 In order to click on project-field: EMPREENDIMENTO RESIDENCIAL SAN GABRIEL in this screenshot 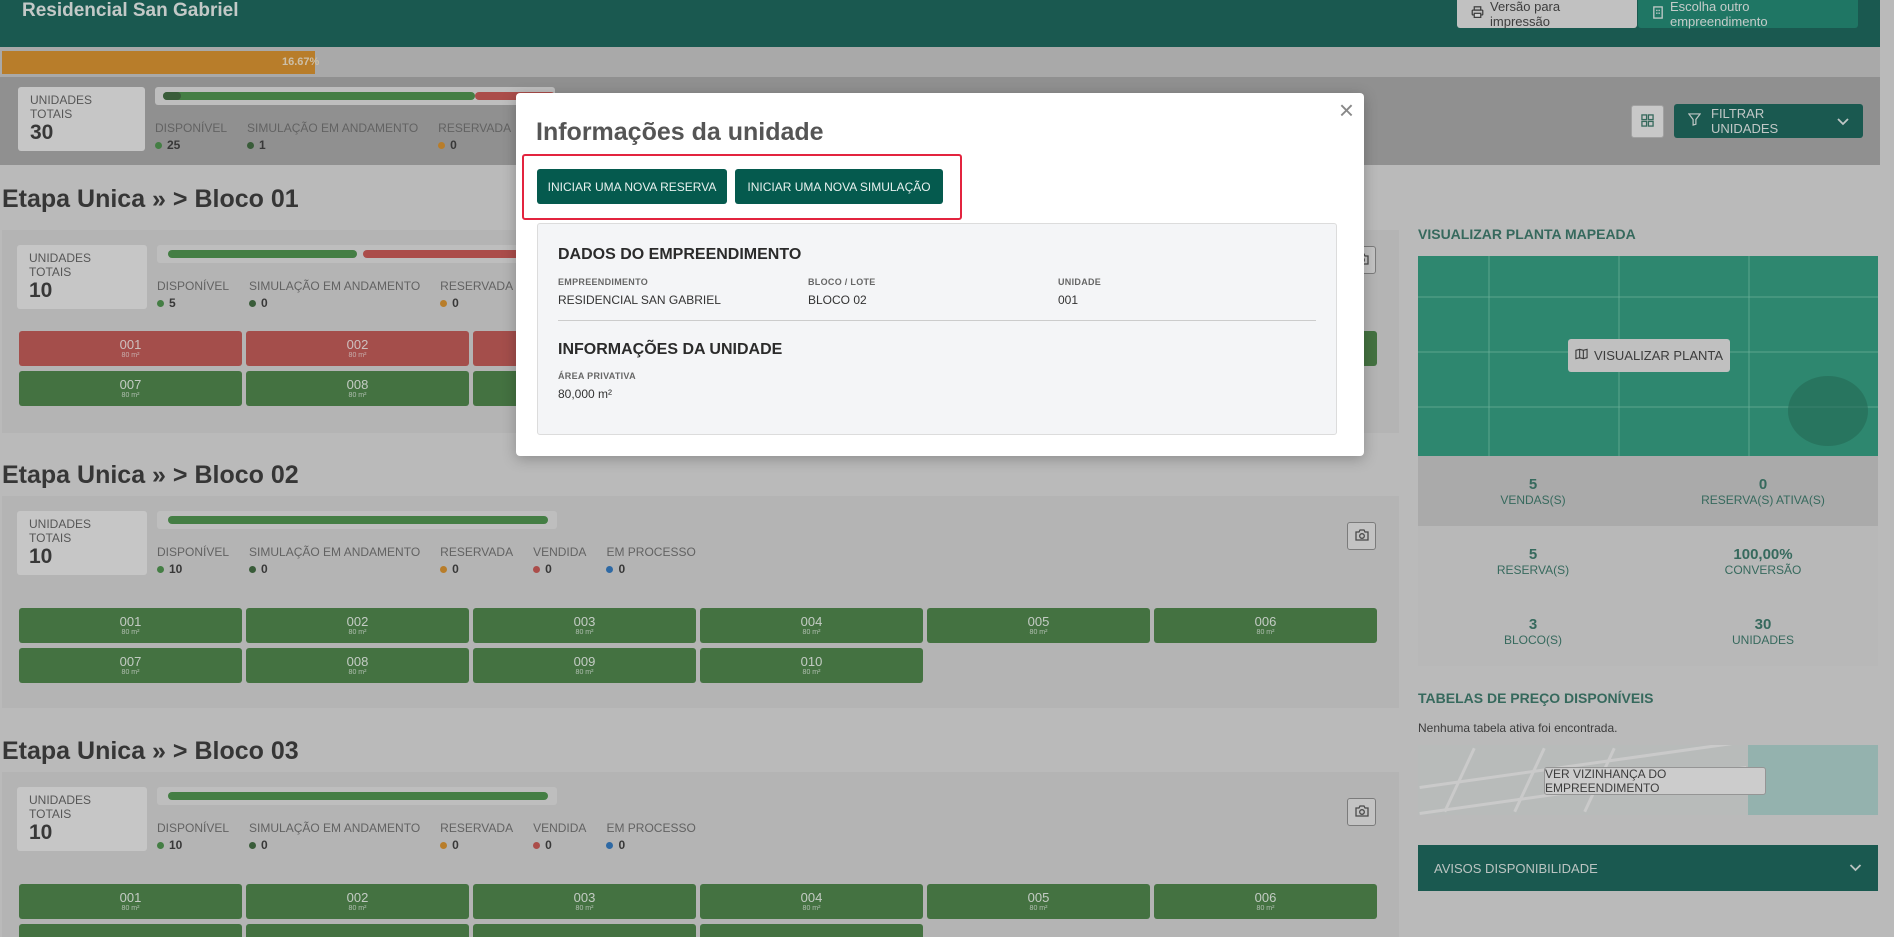, I will do `click(639, 292)`.